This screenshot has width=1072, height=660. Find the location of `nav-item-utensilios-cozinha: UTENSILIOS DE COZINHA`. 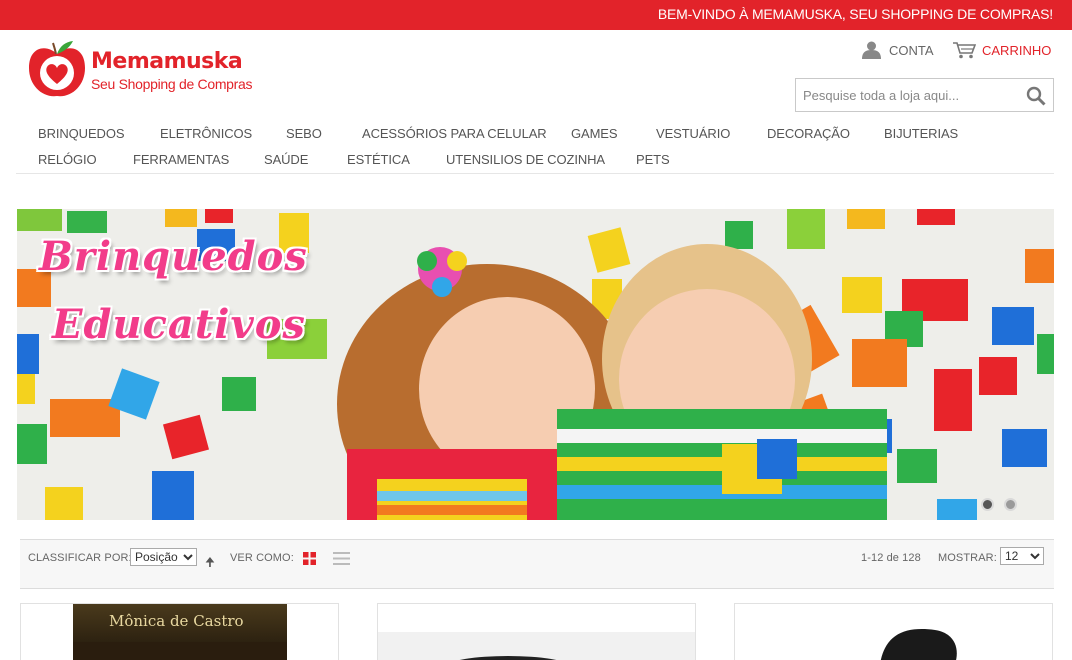

nav-item-utensilios-cozinha: UTENSILIOS DE COZINHA is located at coordinates (525, 159).